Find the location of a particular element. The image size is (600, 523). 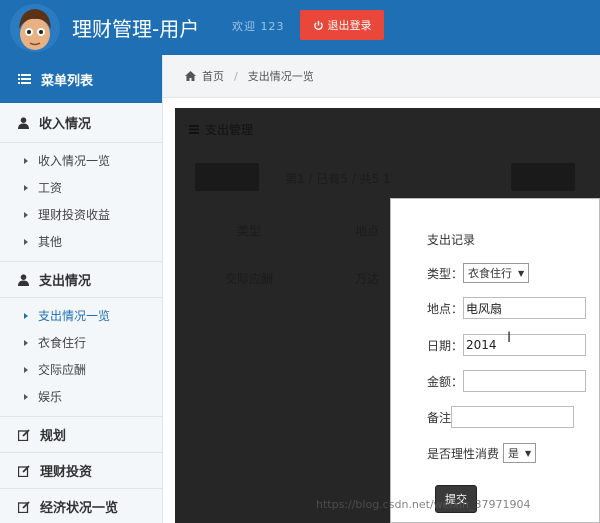

amount-input is located at coordinates (525, 381).